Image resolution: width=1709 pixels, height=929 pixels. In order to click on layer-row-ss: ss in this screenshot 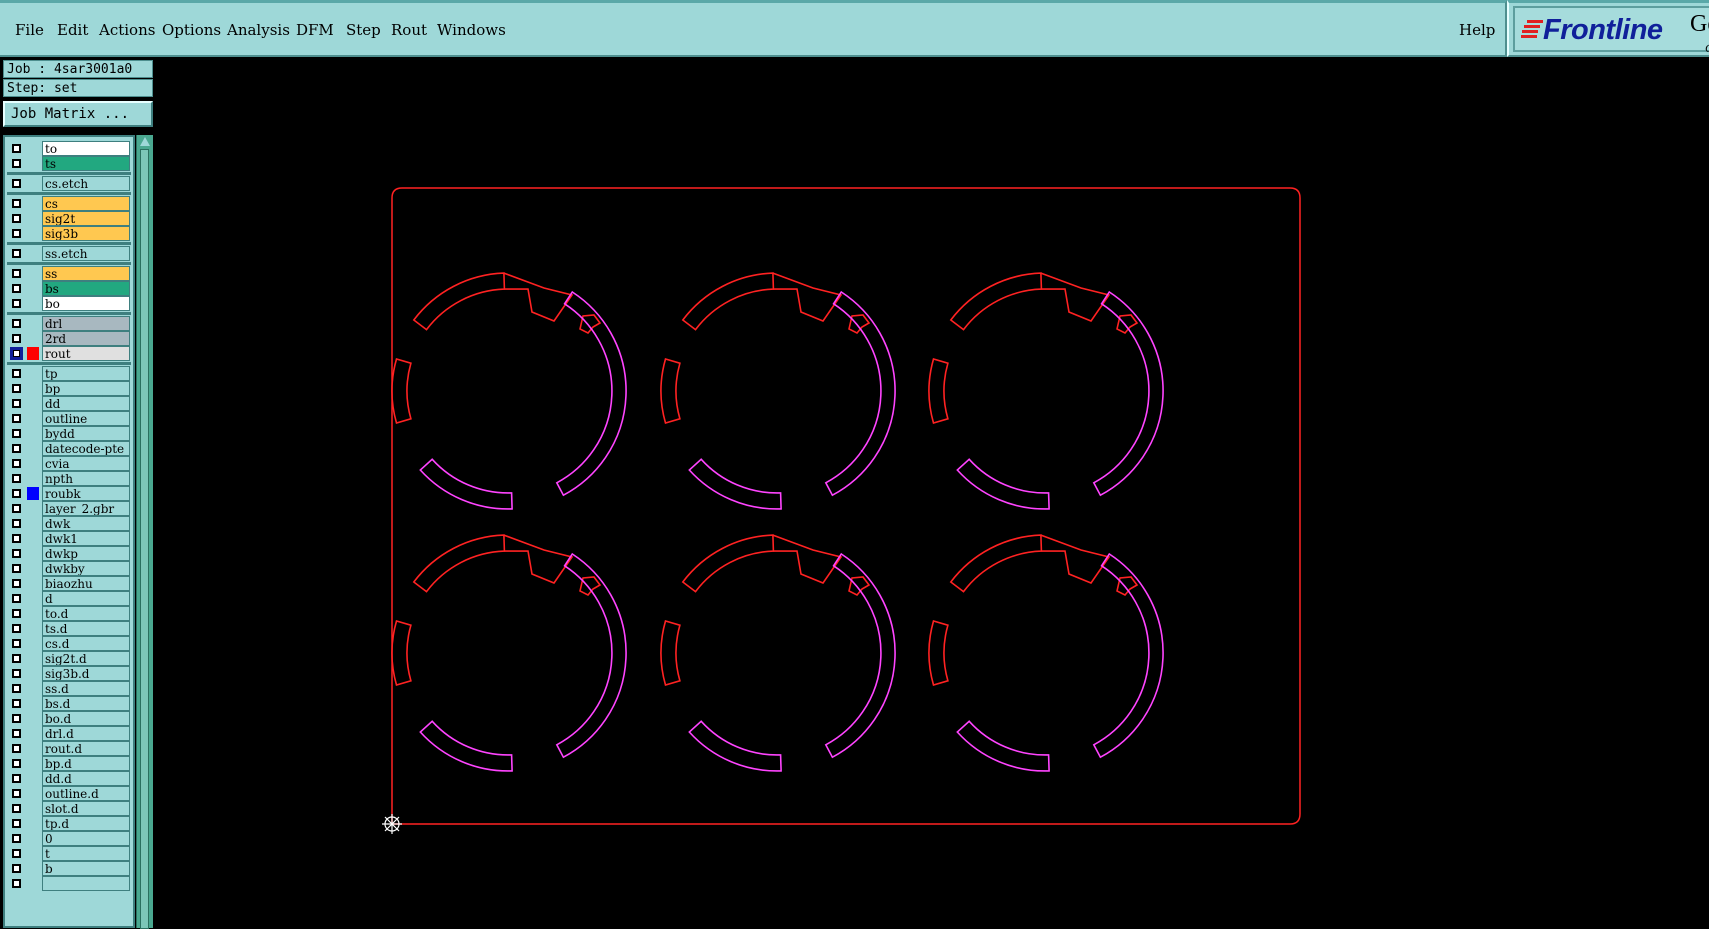, I will do `click(69, 273)`.